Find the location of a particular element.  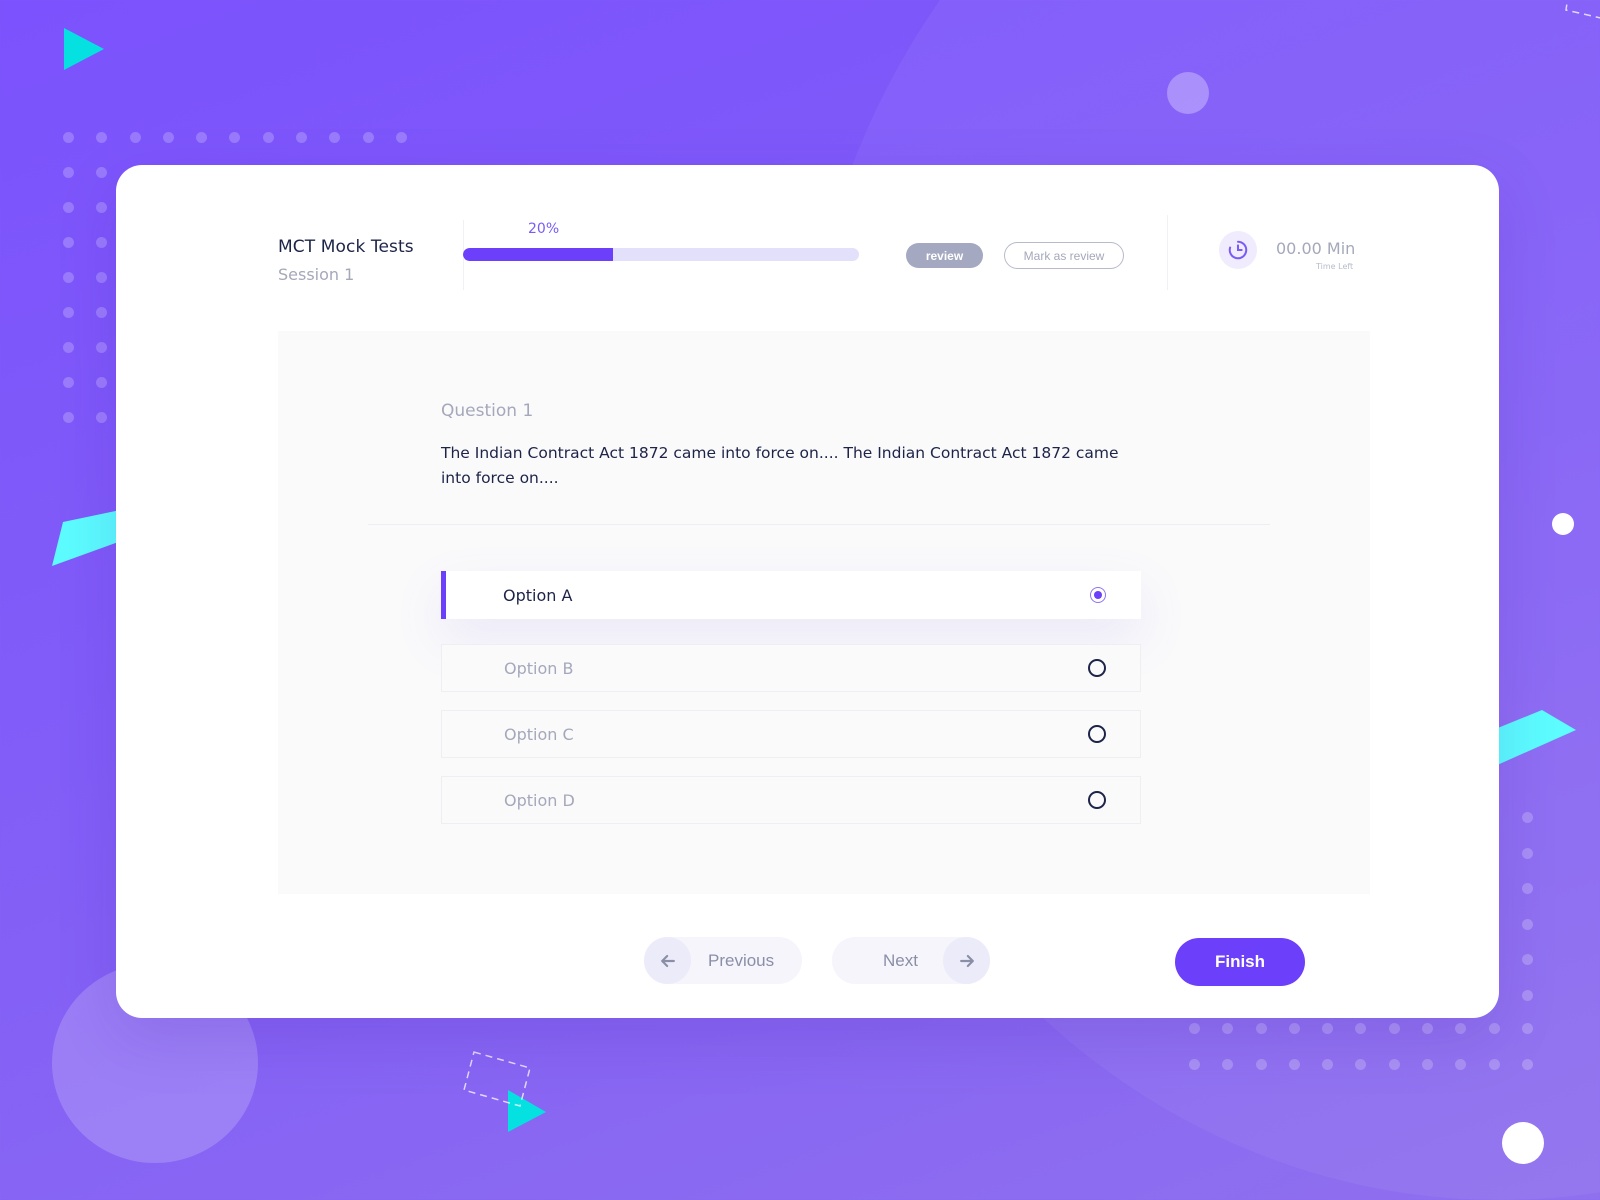

question-number: Question 1 is located at coordinates (487, 411).